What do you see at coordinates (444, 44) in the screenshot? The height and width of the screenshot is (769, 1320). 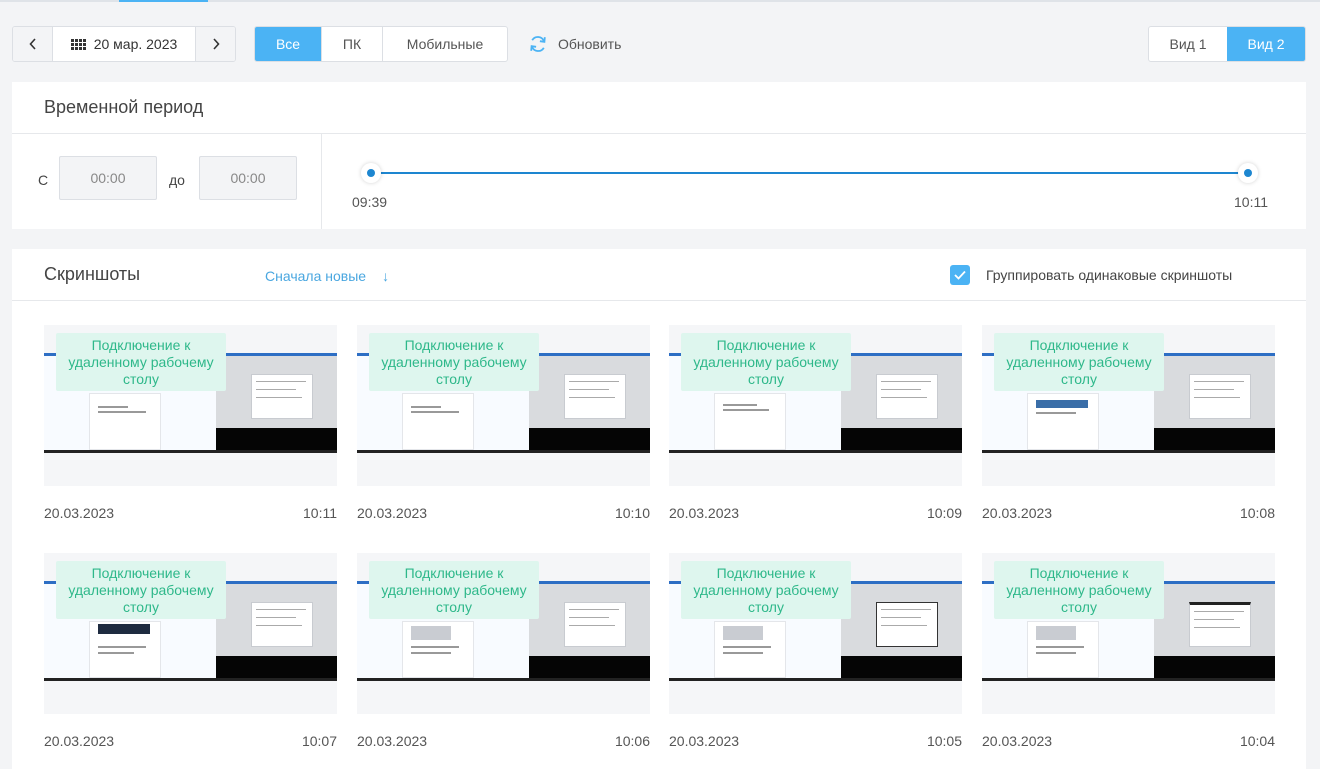 I see `filter-mobile-button: Мобильные` at bounding box center [444, 44].